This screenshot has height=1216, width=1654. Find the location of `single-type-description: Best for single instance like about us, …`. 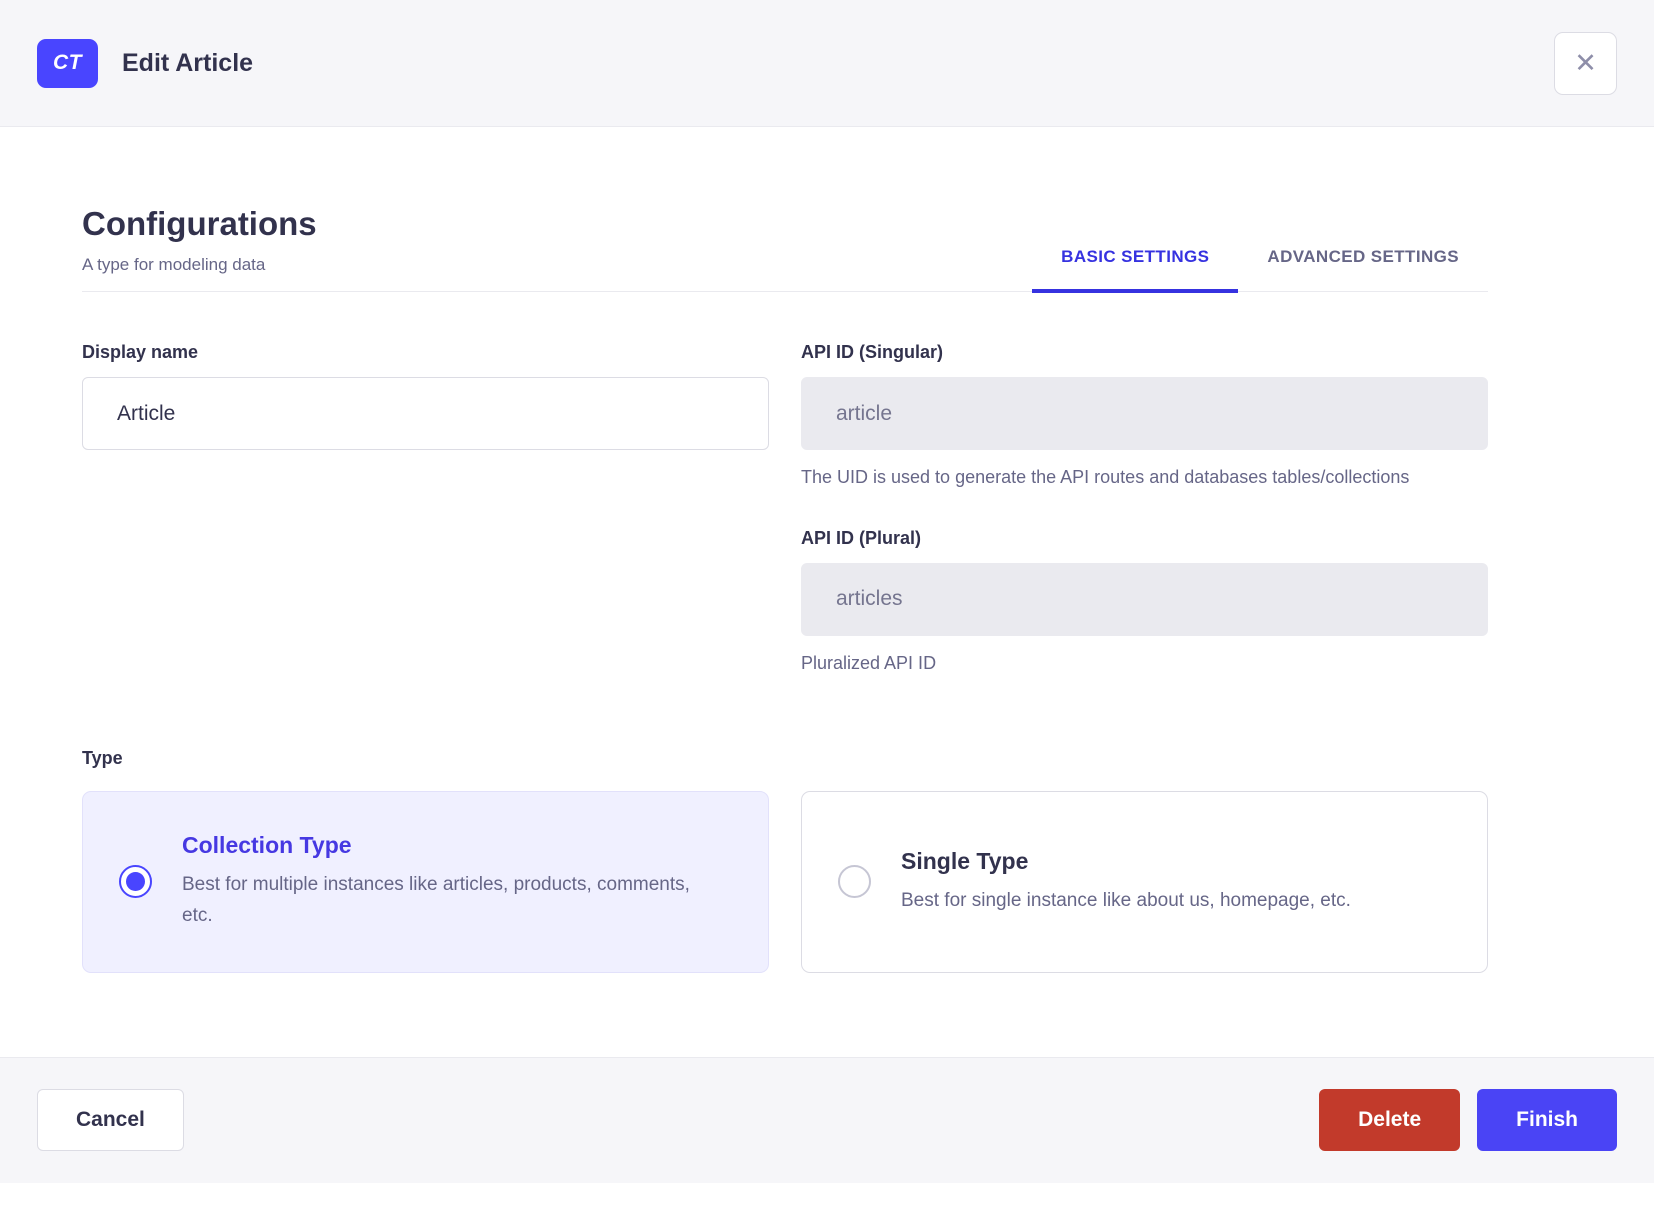

single-type-description: Best for single instance like about us, … is located at coordinates (1126, 900).